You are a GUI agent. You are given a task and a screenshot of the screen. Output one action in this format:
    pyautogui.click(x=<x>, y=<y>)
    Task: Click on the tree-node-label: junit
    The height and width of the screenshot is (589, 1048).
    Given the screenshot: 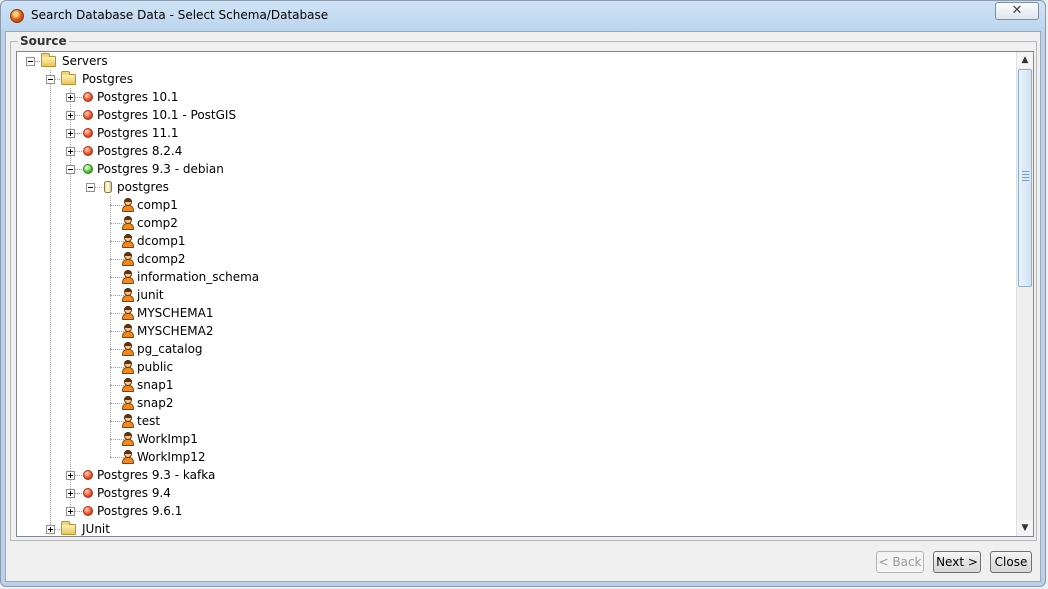 What is the action you would take?
    pyautogui.click(x=150, y=295)
    